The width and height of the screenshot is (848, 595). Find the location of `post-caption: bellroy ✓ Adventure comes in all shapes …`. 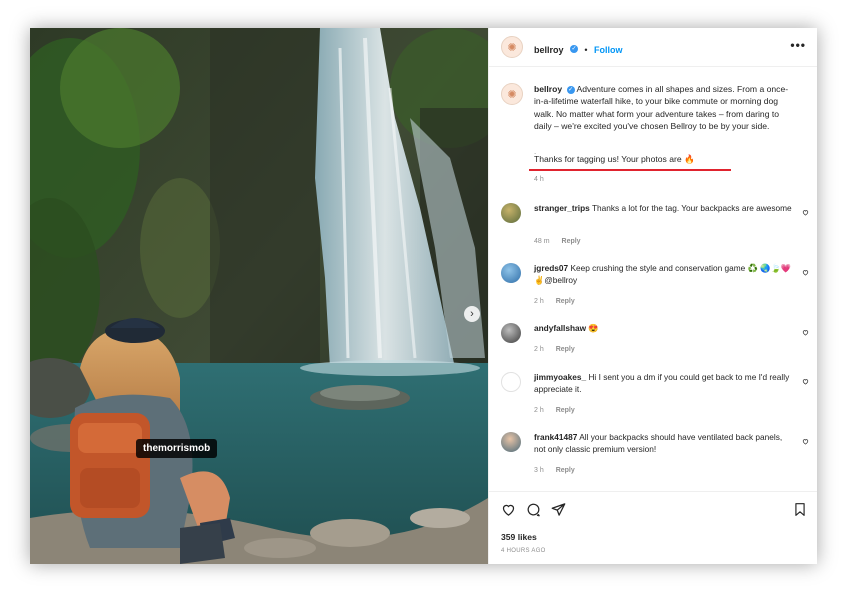

post-caption: bellroy ✓ Adventure comes in all shapes … is located at coordinates (663, 107).